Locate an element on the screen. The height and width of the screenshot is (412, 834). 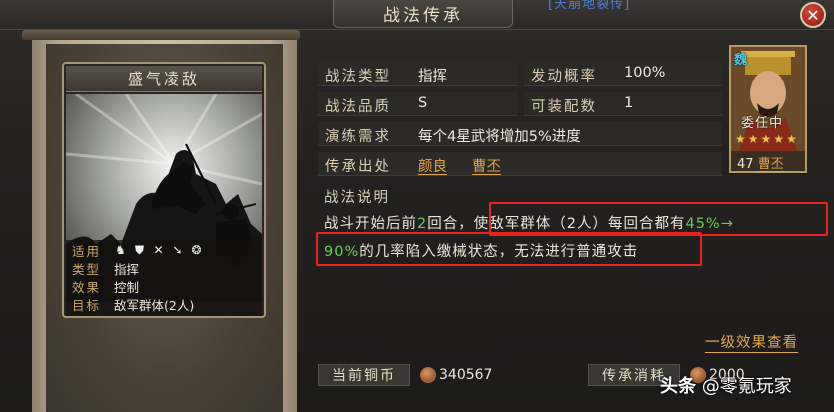
copper-label: 当前铜币 is located at coordinates (364, 375).